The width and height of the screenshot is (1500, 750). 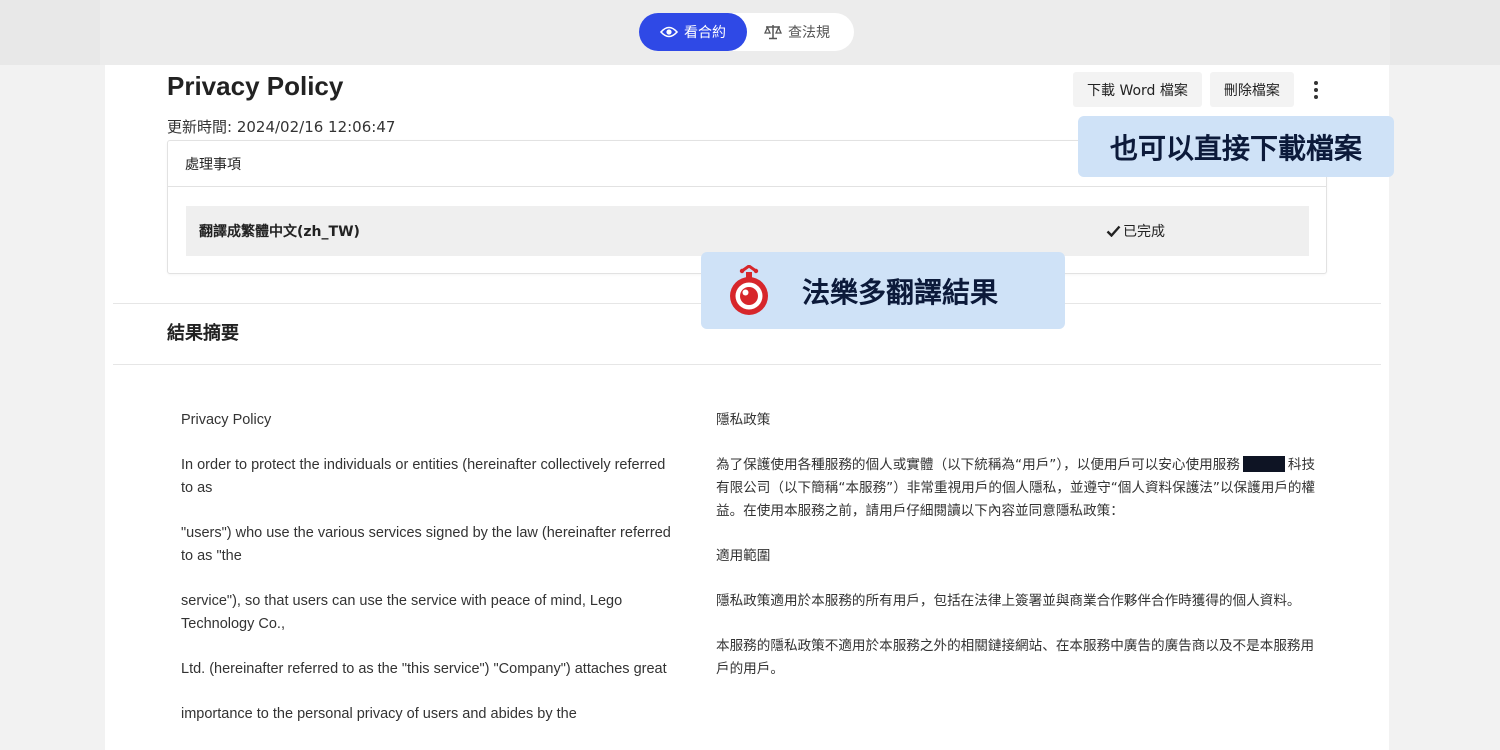 What do you see at coordinates (1113, 231) in the screenshot?
I see `check-icon` at bounding box center [1113, 231].